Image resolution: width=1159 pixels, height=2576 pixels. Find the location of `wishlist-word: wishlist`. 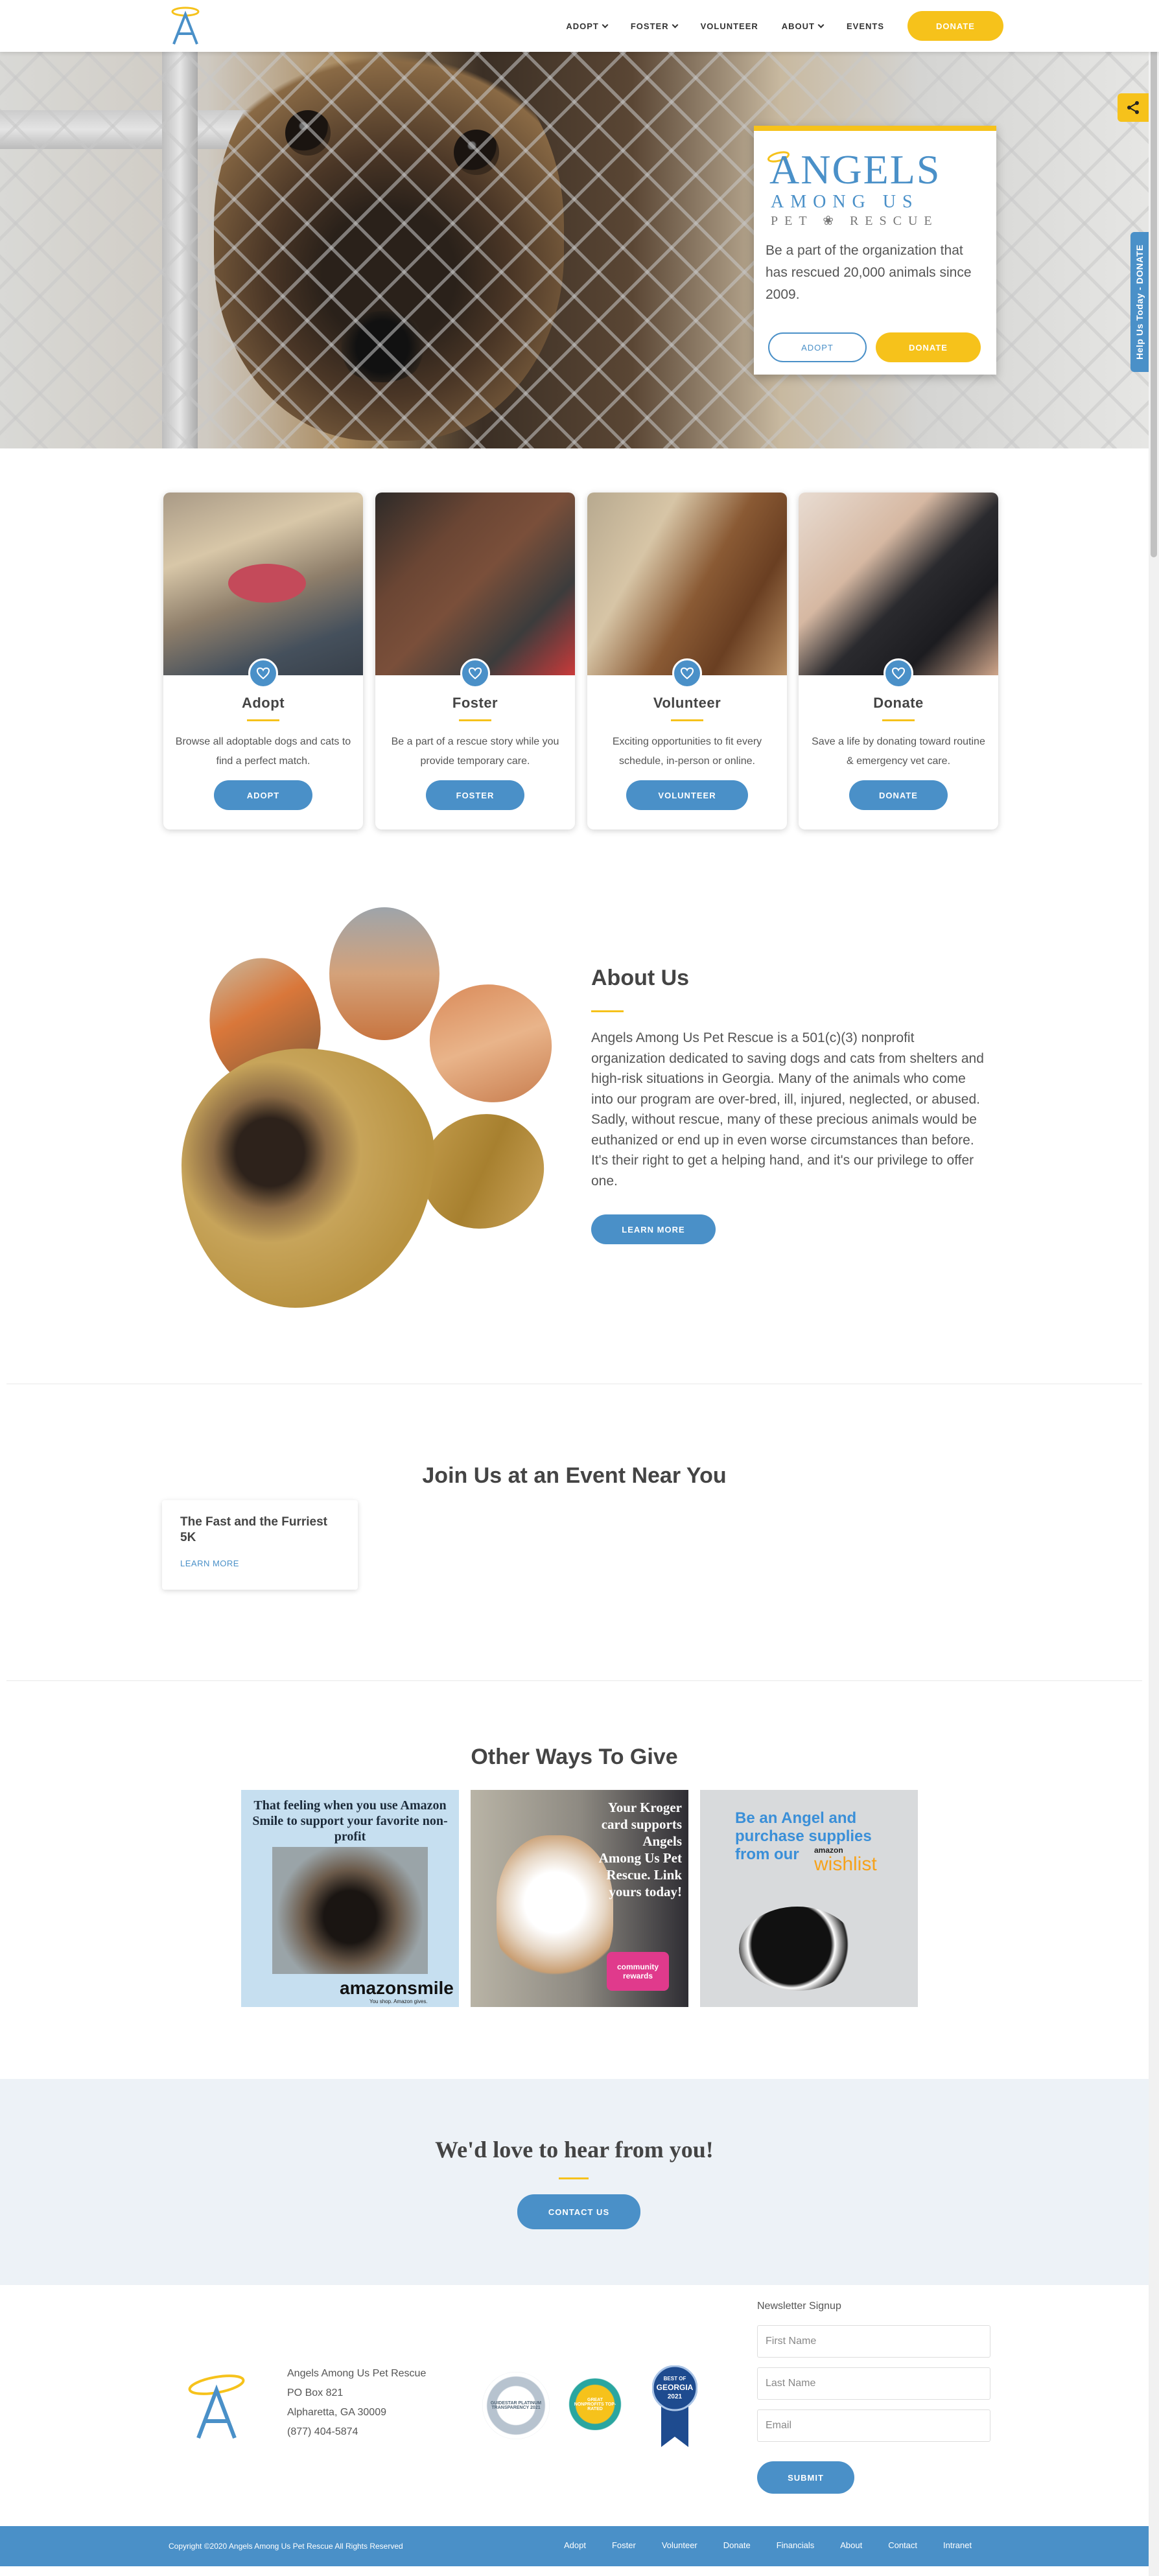

wishlist-word: wishlist is located at coordinates (846, 1864).